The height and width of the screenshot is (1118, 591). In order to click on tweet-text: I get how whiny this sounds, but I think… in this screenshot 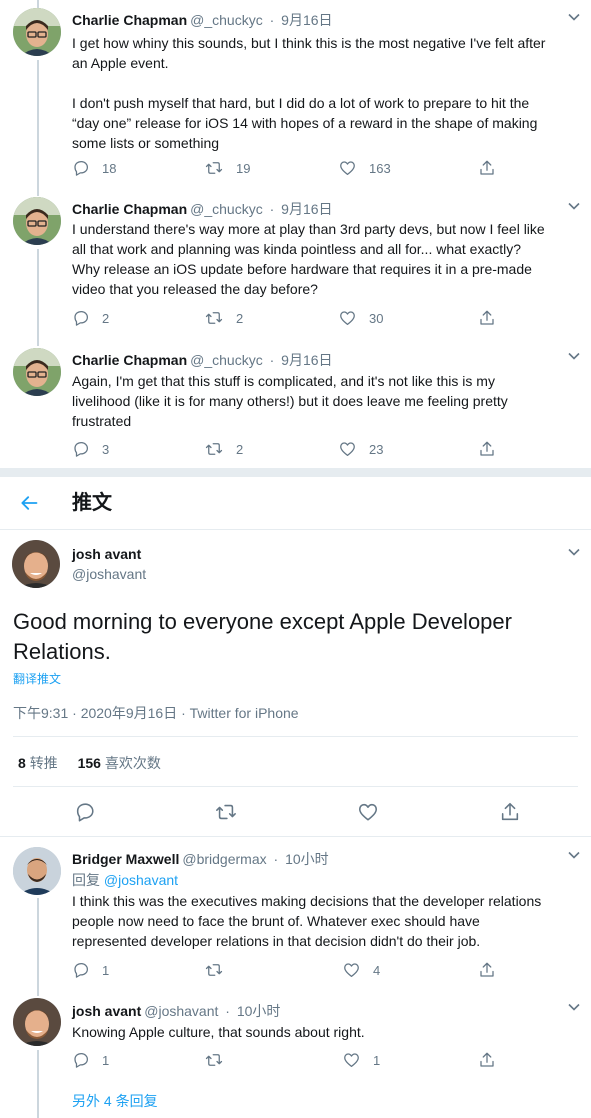, I will do `click(309, 93)`.